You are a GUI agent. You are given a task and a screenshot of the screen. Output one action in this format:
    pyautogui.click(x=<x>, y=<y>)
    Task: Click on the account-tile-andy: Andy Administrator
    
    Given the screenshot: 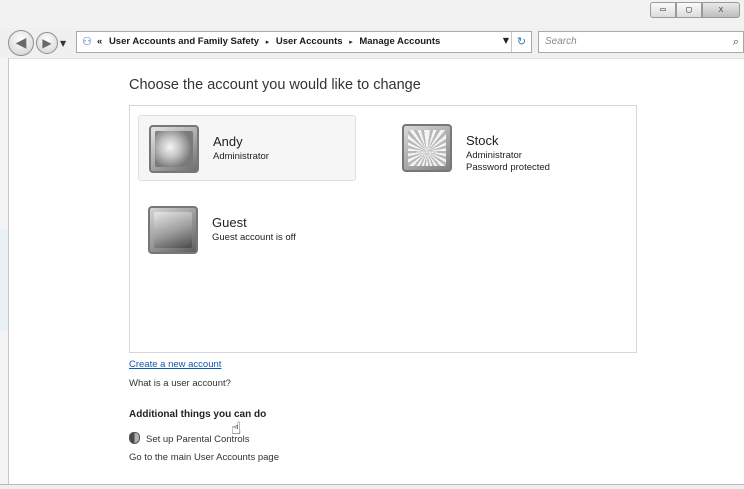 What is the action you would take?
    pyautogui.click(x=247, y=148)
    